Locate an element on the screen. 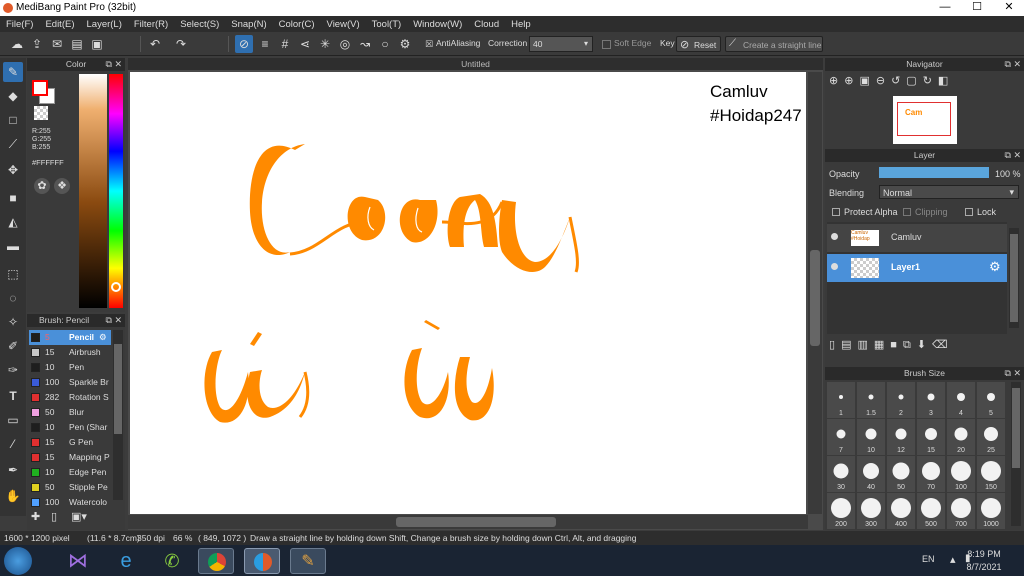 The image size is (1024, 576). visual-studio-icon: ⋈ is located at coordinates (78, 561).